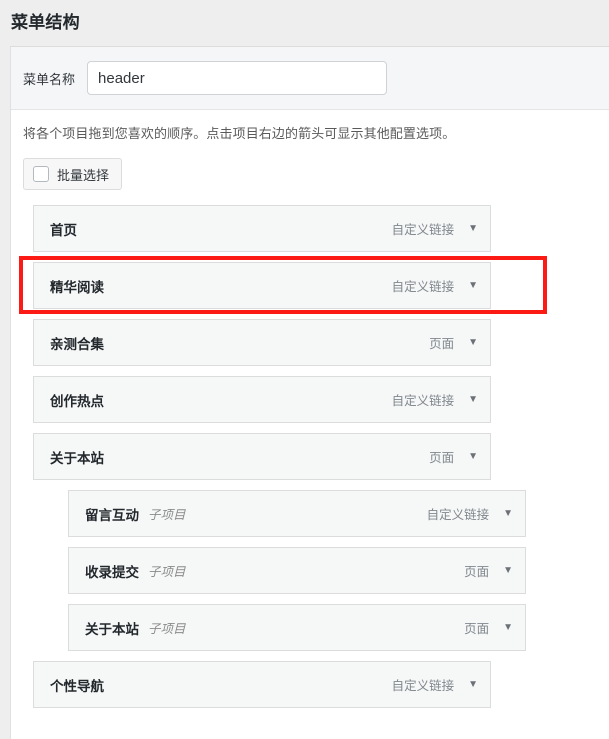 The width and height of the screenshot is (609, 739). I want to click on menu-item-row: 首页 自定义链接 ▼, so click(262, 228).